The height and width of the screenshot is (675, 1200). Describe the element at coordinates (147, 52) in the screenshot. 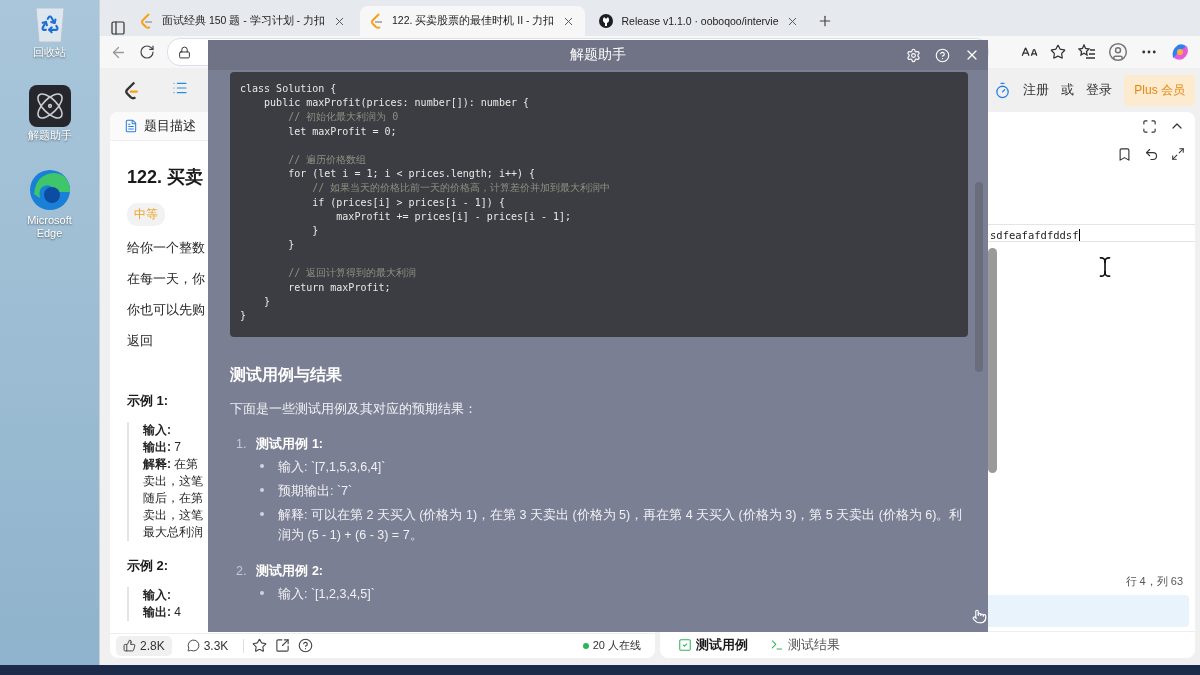

I see `refresh-icon` at that location.